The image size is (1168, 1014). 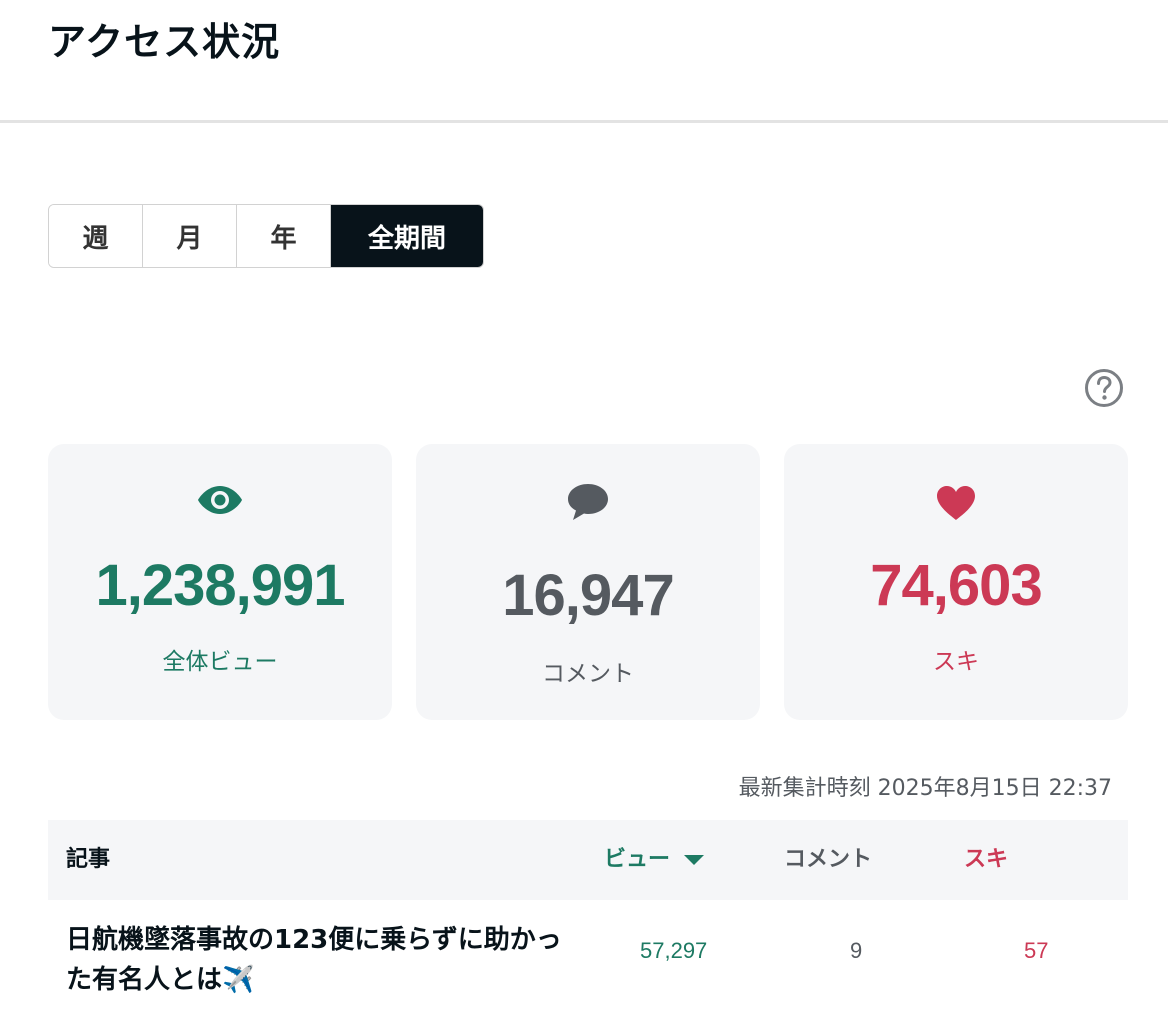 I want to click on airplane-icon: ✈️, so click(x=238, y=980).